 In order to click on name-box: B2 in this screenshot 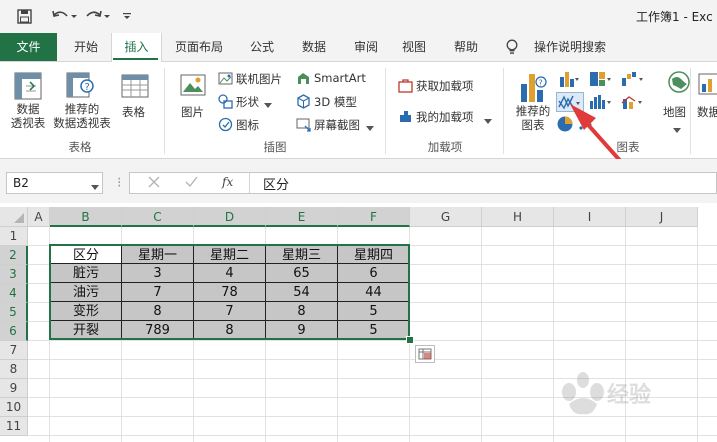, I will do `click(54, 183)`.